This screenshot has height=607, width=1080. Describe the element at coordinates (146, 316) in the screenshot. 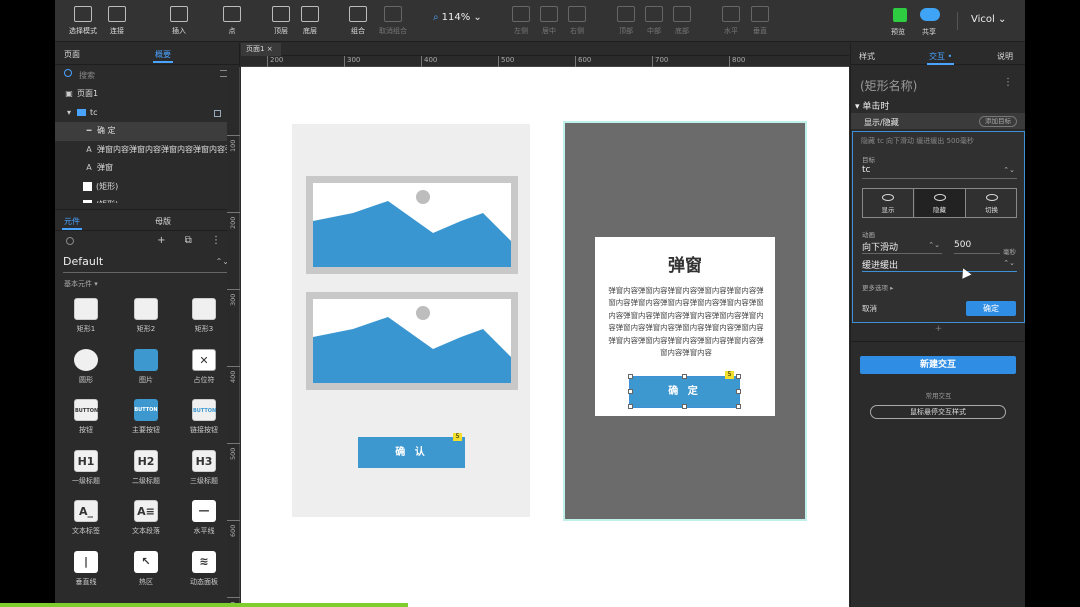

I see `widget-item: 矩形2` at that location.